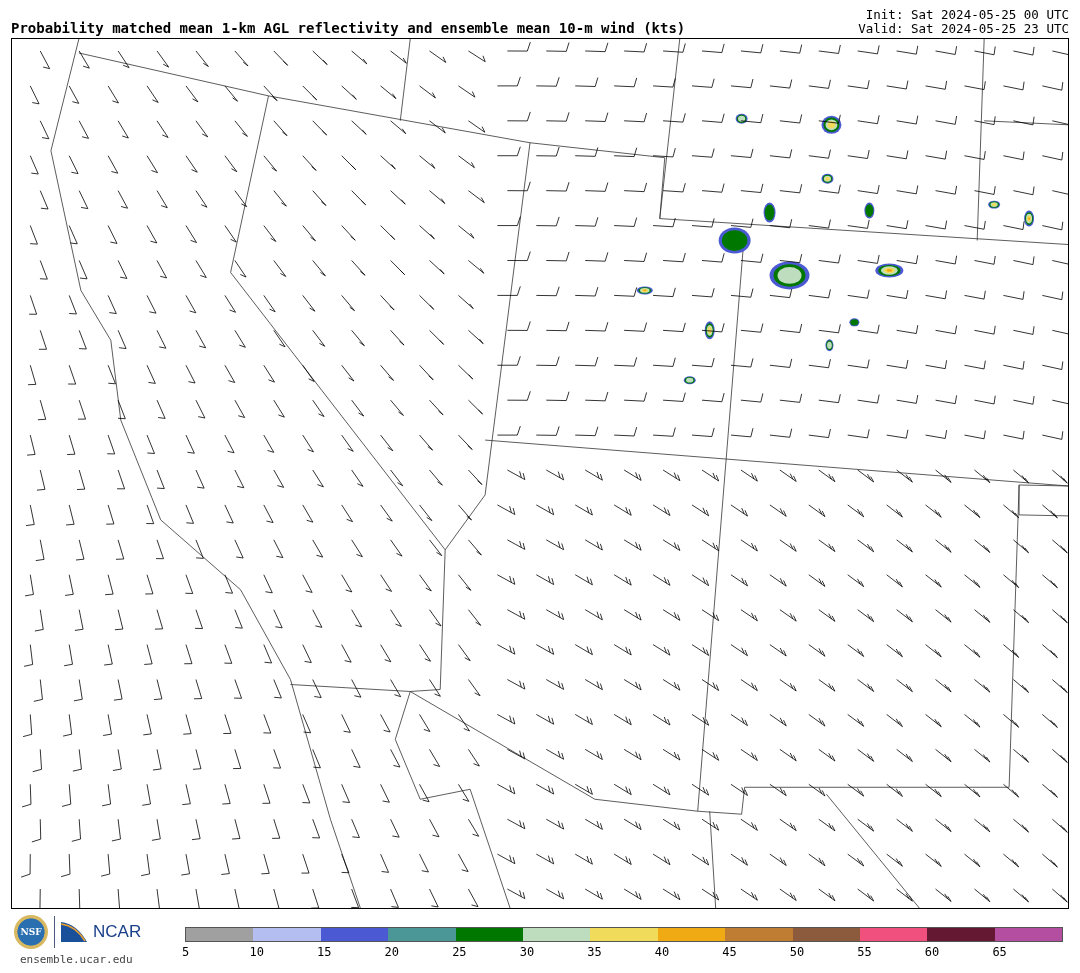  Describe the element at coordinates (729, 952) in the screenshot. I see `tick-label: 45` at that location.